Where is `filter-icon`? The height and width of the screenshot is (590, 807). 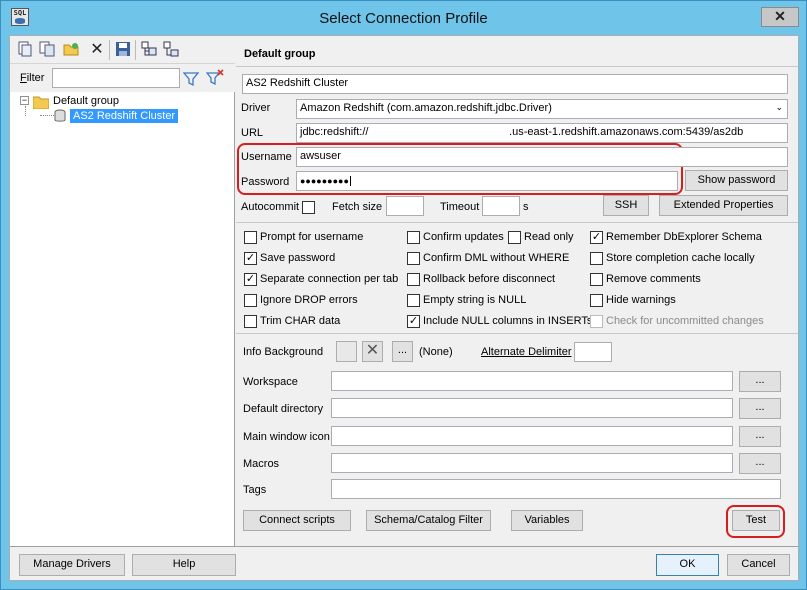 filter-icon is located at coordinates (191, 80).